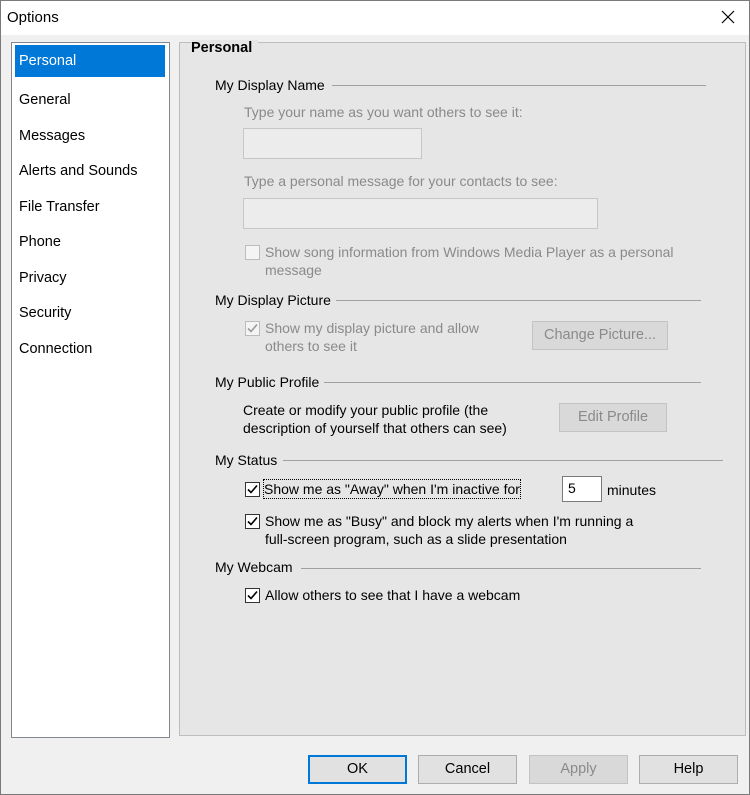 The height and width of the screenshot is (795, 750). Describe the element at coordinates (578, 769) in the screenshot. I see `apply-button: Apply` at that location.